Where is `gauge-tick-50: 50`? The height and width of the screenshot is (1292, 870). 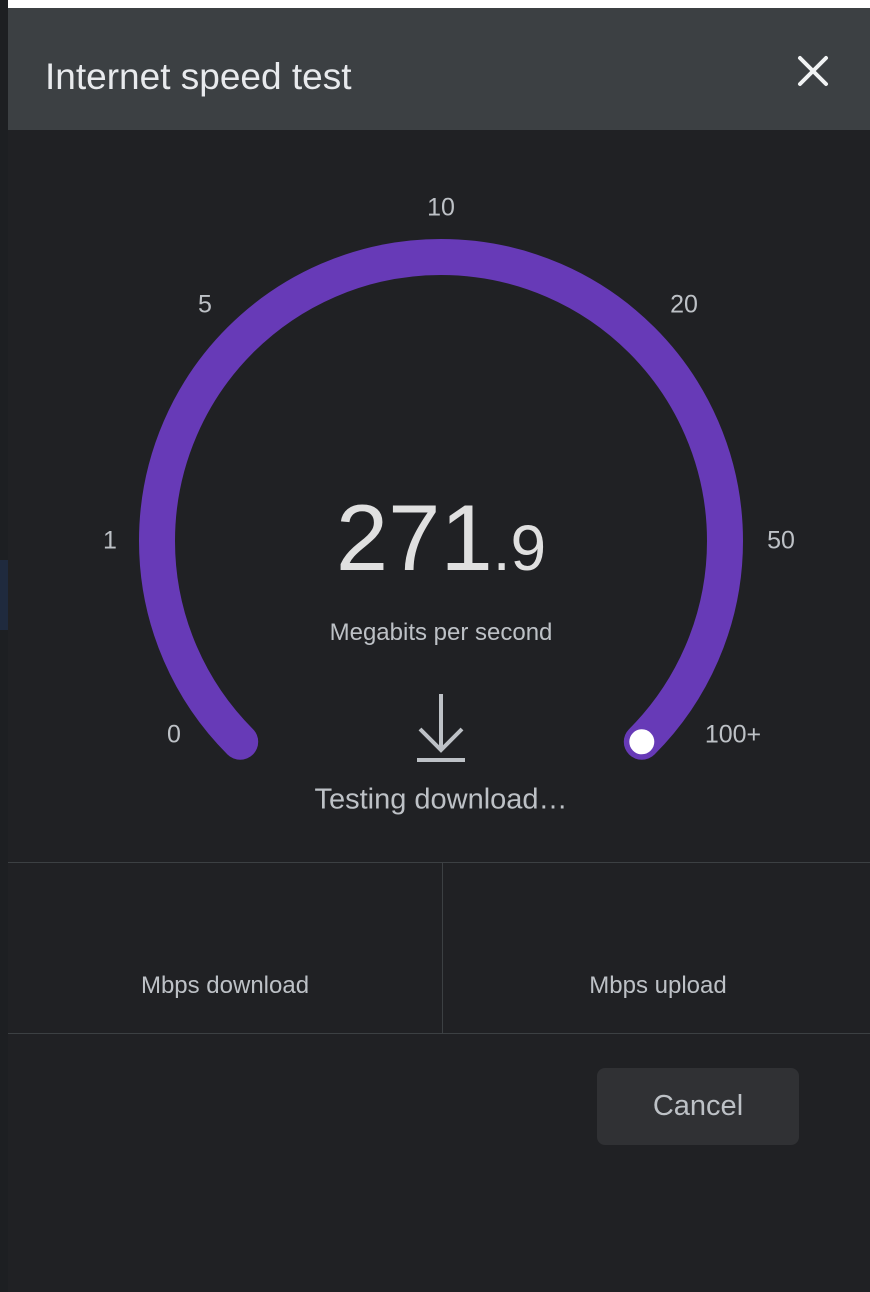 gauge-tick-50: 50 is located at coordinates (781, 540).